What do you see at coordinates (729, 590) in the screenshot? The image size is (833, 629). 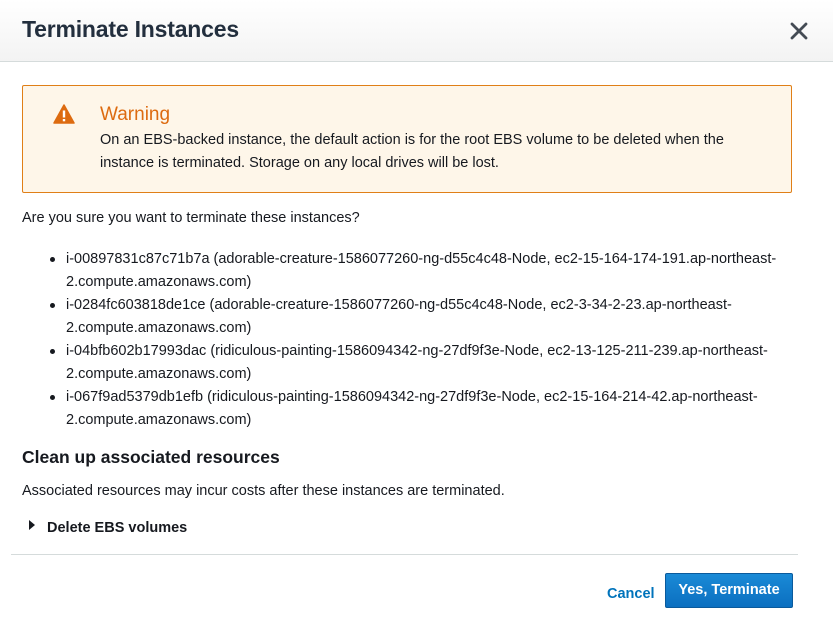 I see `yes-terminate-button: Yes, Terminate` at bounding box center [729, 590].